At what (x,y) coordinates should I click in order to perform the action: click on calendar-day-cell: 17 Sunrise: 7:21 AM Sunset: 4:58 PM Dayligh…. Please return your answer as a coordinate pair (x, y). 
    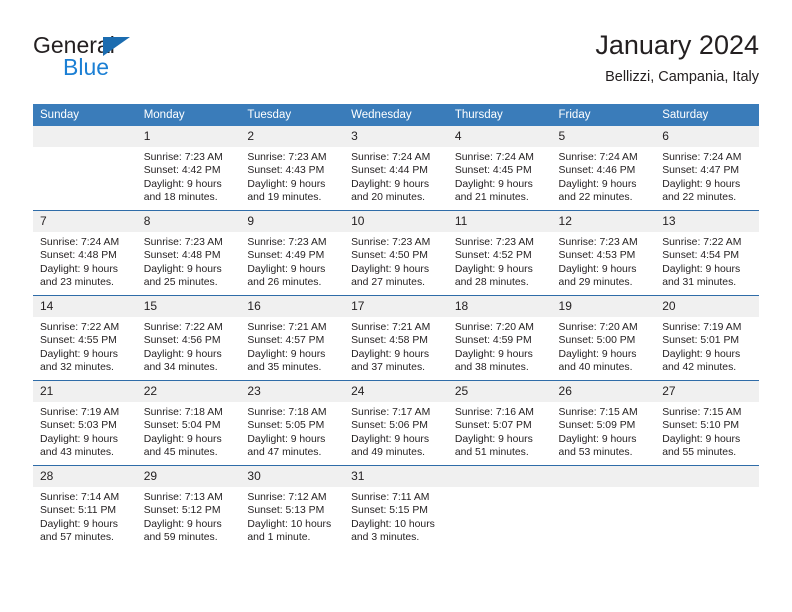
    Looking at the image, I should click on (396, 338).